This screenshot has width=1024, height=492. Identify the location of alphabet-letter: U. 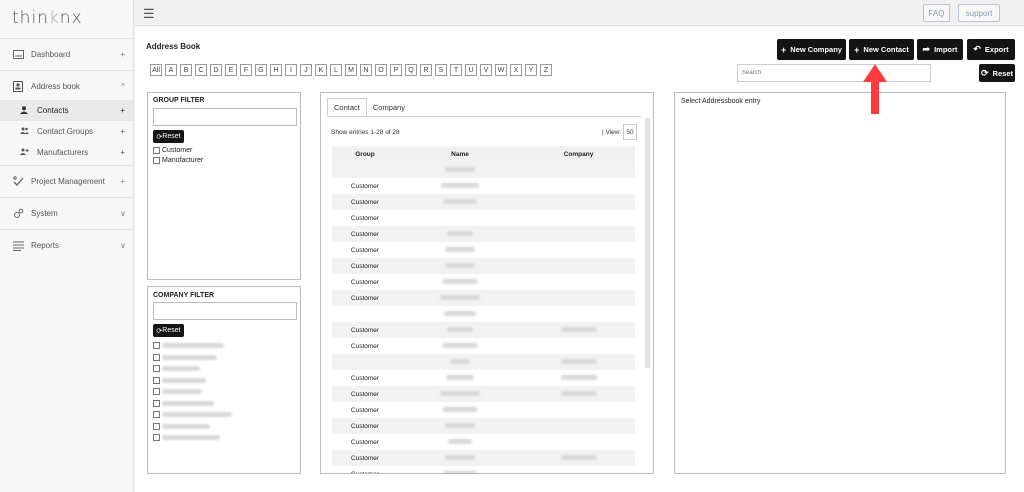
(471, 70).